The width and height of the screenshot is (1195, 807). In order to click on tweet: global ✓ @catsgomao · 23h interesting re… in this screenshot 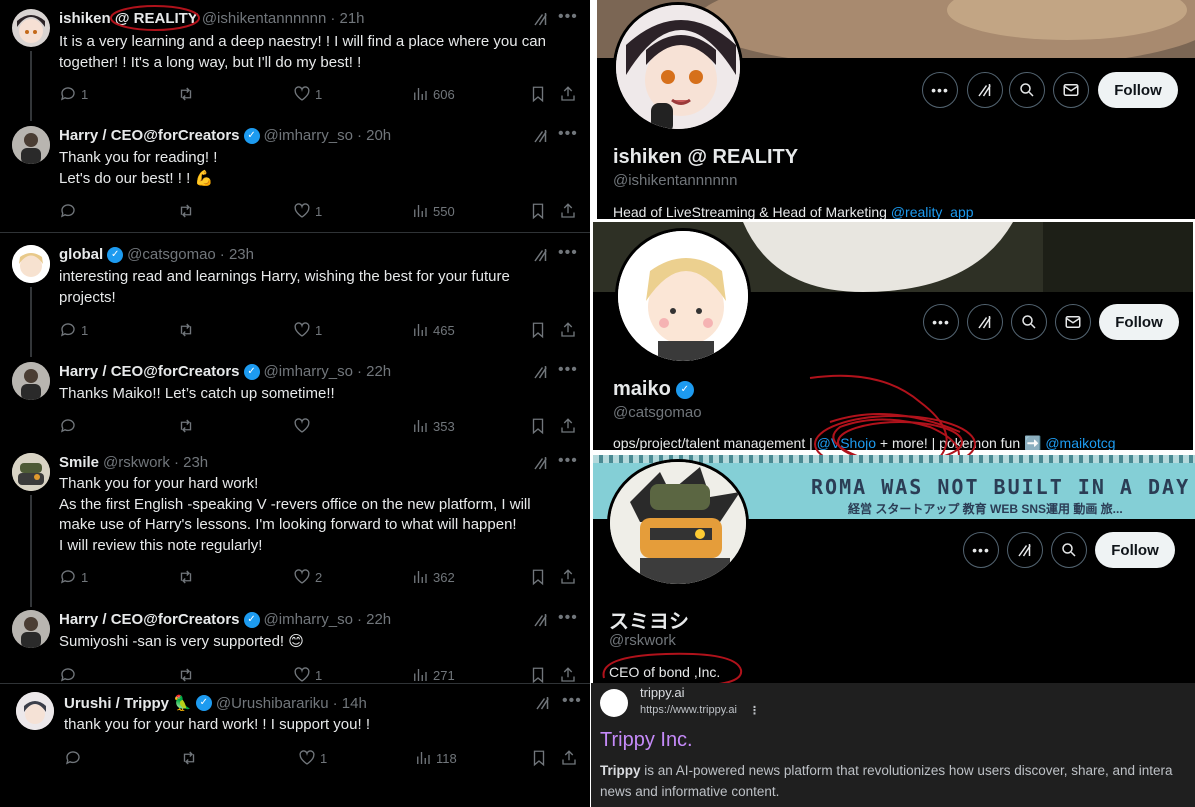, I will do `click(295, 295)`.